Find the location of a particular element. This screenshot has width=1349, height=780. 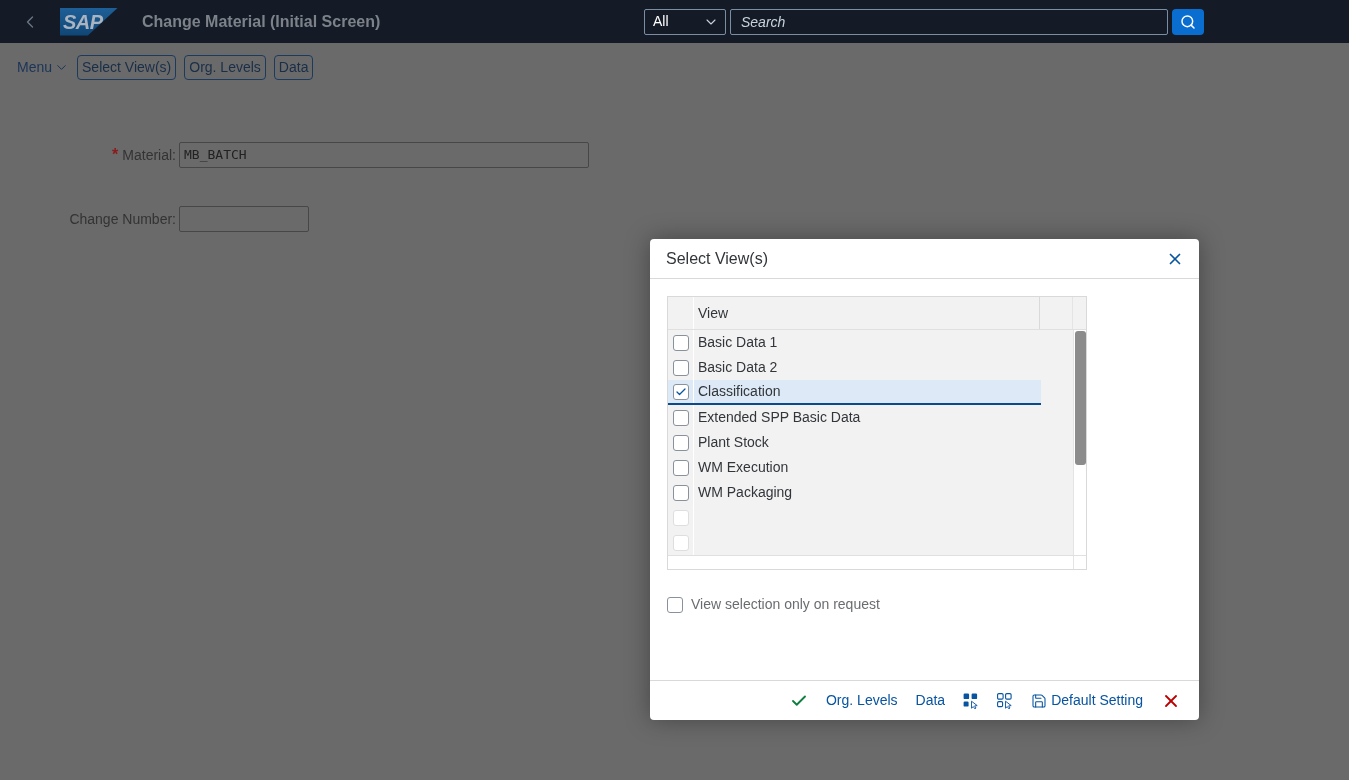

search-icon is located at coordinates (1188, 21).